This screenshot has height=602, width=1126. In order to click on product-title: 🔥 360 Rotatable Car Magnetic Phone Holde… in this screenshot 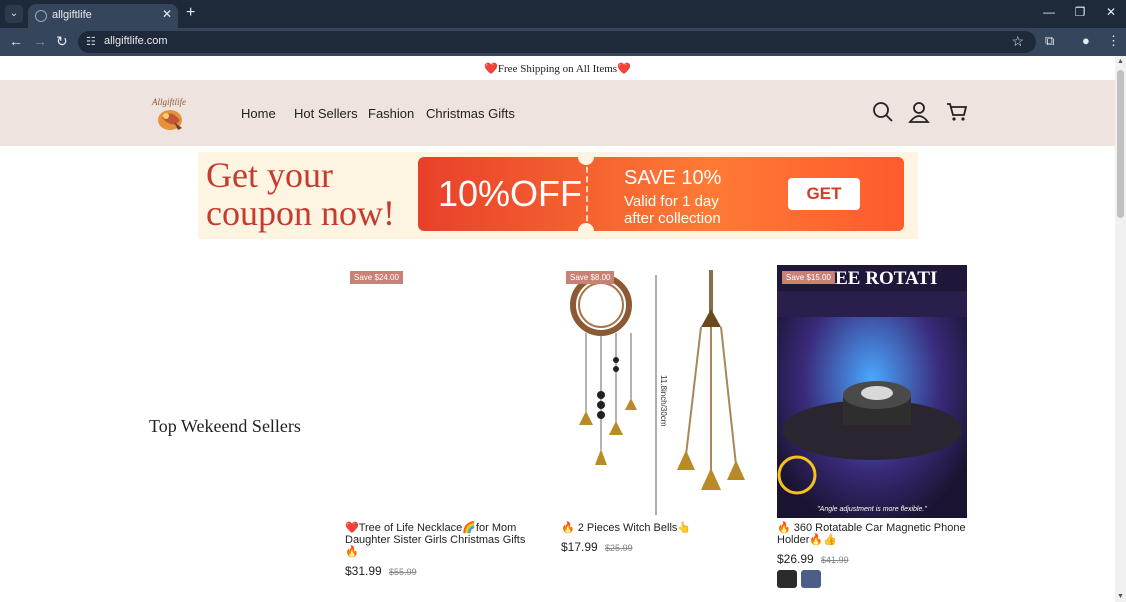, I will do `click(872, 534)`.